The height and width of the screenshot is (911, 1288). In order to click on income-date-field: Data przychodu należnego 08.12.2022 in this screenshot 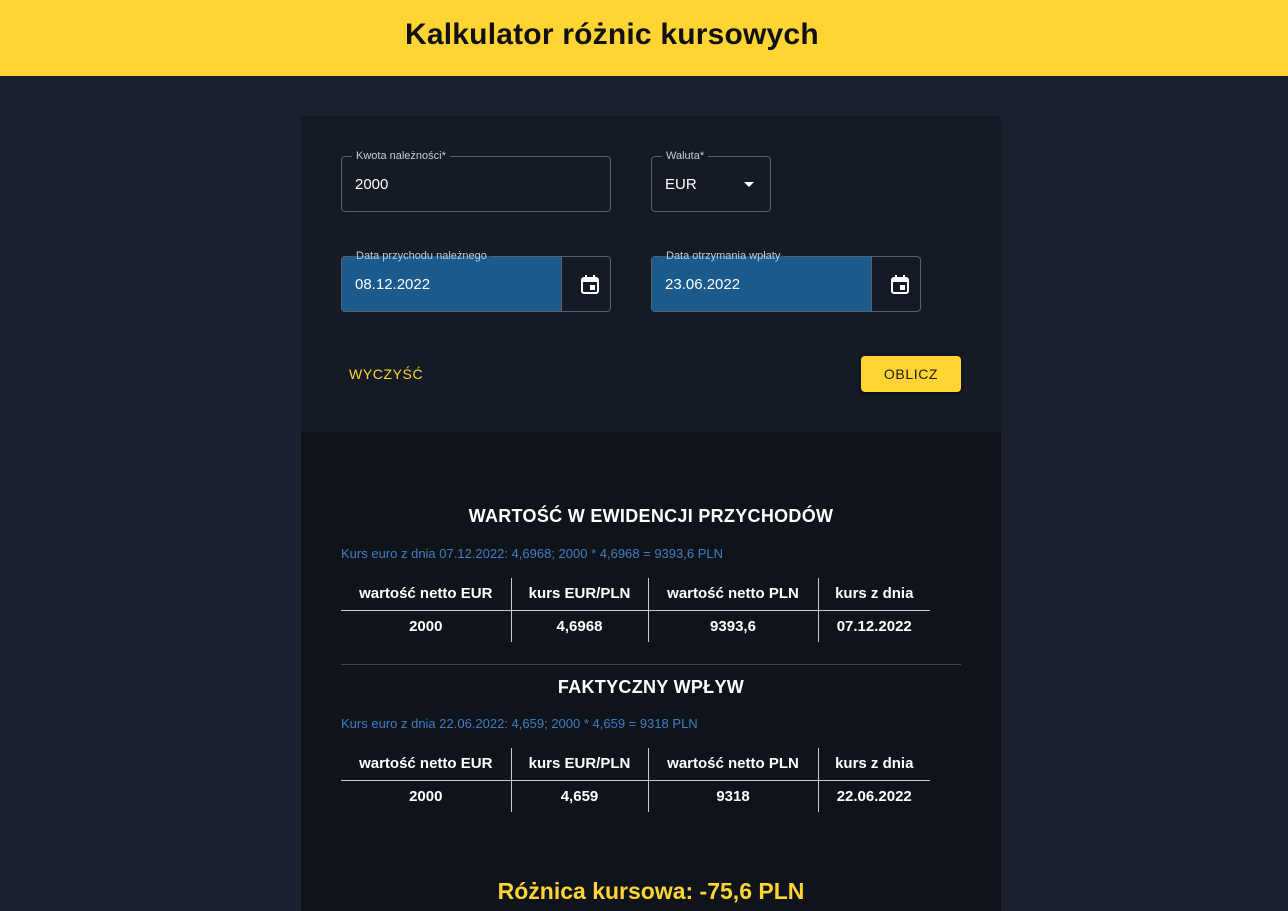, I will do `click(476, 280)`.